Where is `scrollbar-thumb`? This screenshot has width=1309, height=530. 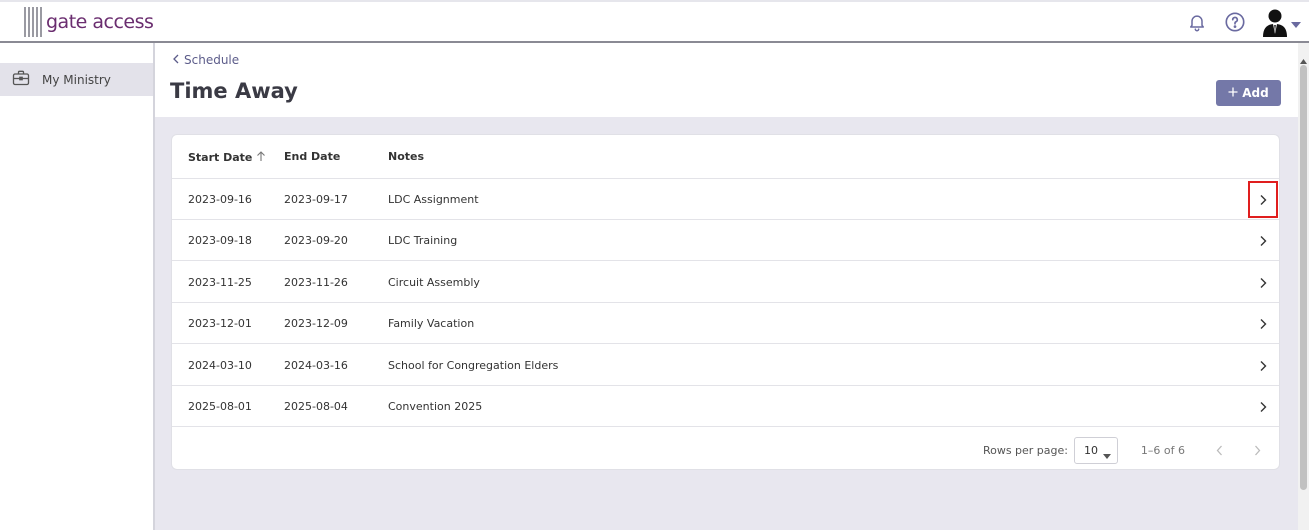
scrollbar-thumb is located at coordinates (1303, 277).